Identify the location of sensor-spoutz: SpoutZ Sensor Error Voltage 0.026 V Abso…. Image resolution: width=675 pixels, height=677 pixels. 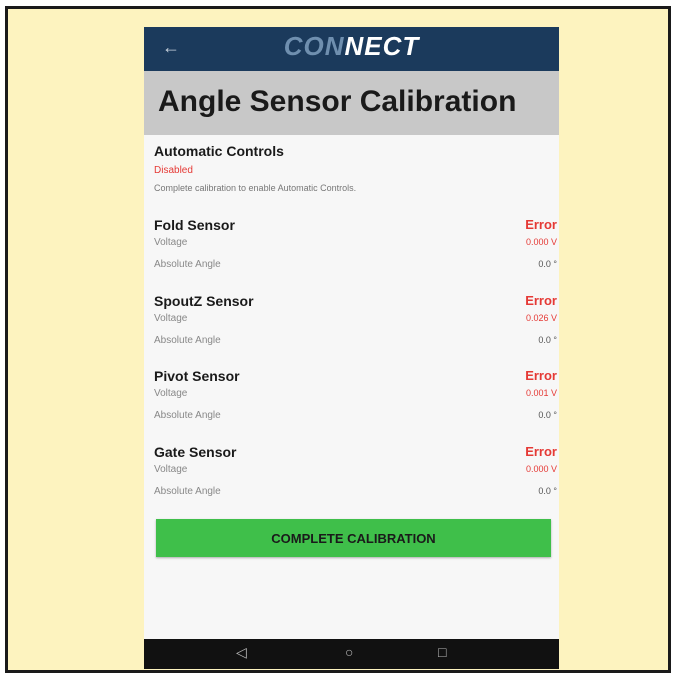
(351, 331).